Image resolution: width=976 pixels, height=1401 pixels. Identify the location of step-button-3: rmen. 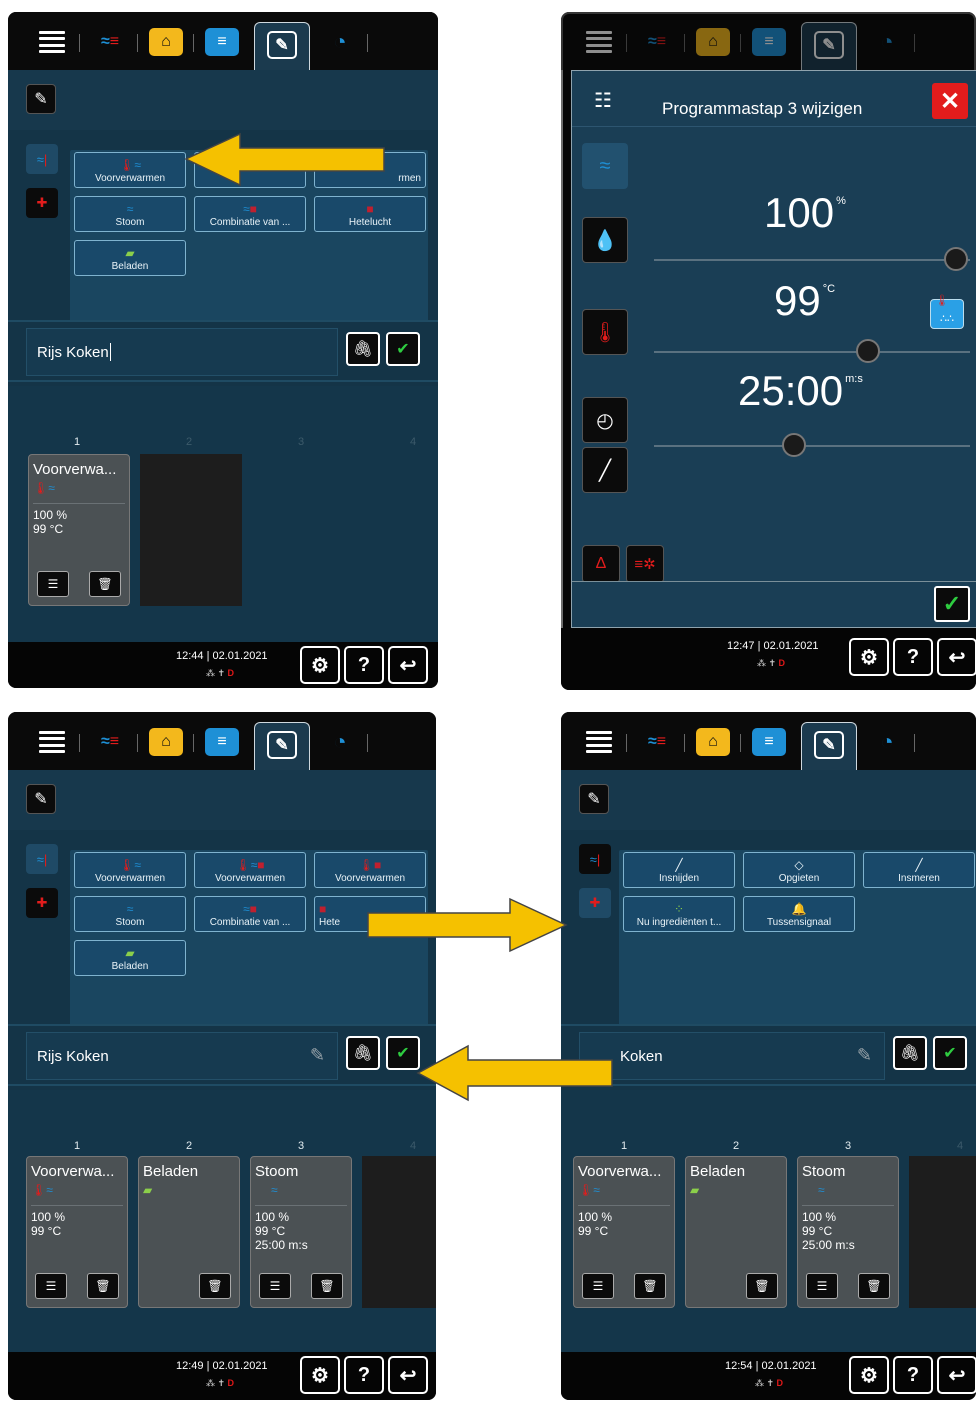
(370, 170).